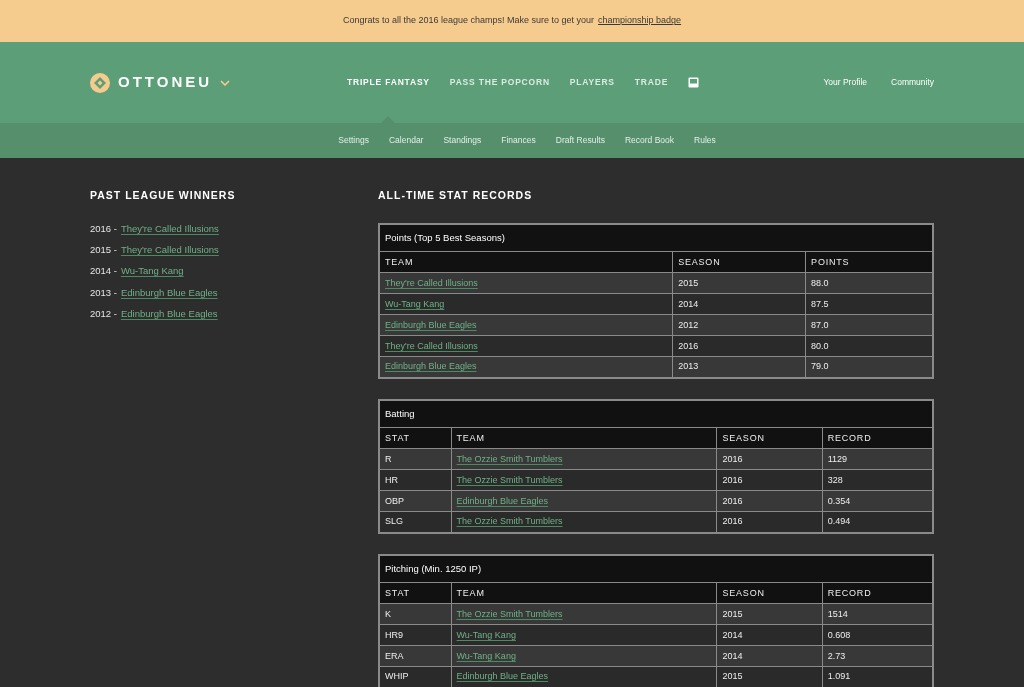  Describe the element at coordinates (406, 140) in the screenshot. I see `subnav-link: Calendar` at that location.